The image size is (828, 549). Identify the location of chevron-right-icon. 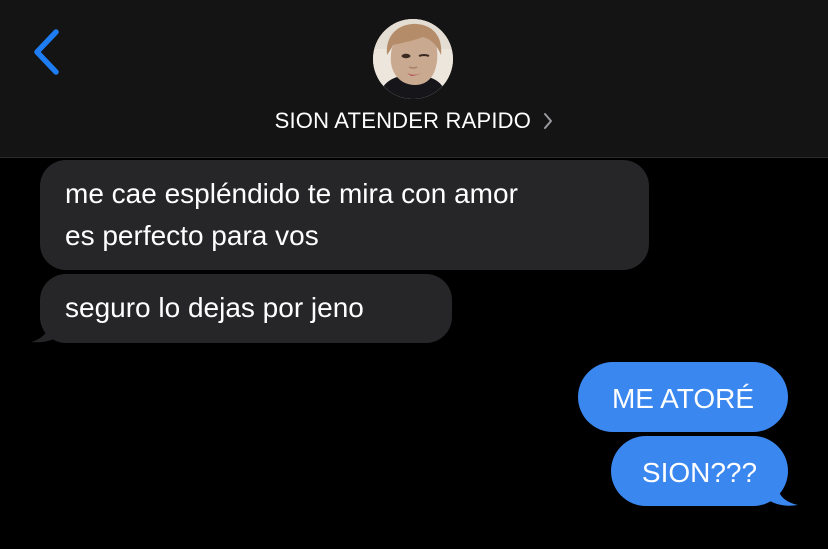
(548, 120).